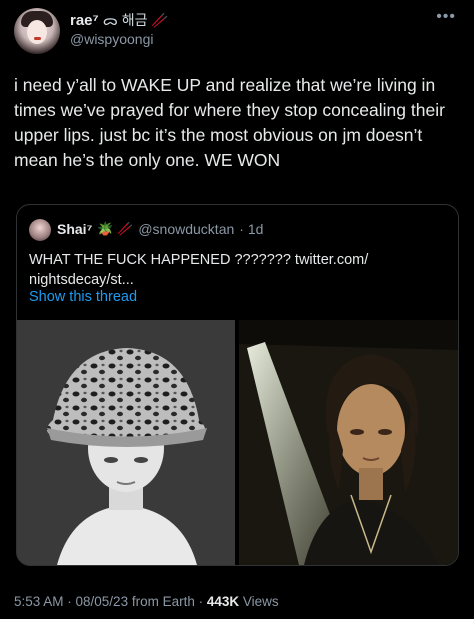  Describe the element at coordinates (111, 39) in the screenshot. I see `author-handle: @wispyoongi` at that location.